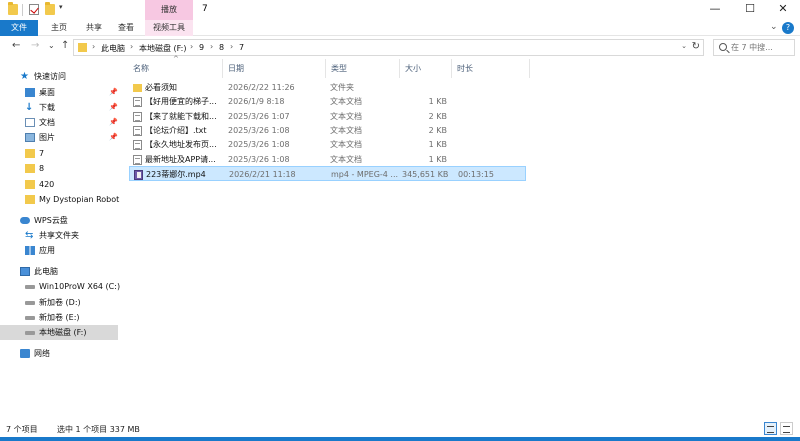 The image size is (800, 441). Describe the element at coordinates (327, 144) in the screenshot. I see `file-row: 【永久地址发布页... 2025/3/26 1:08 文本文档 1 KB` at that location.